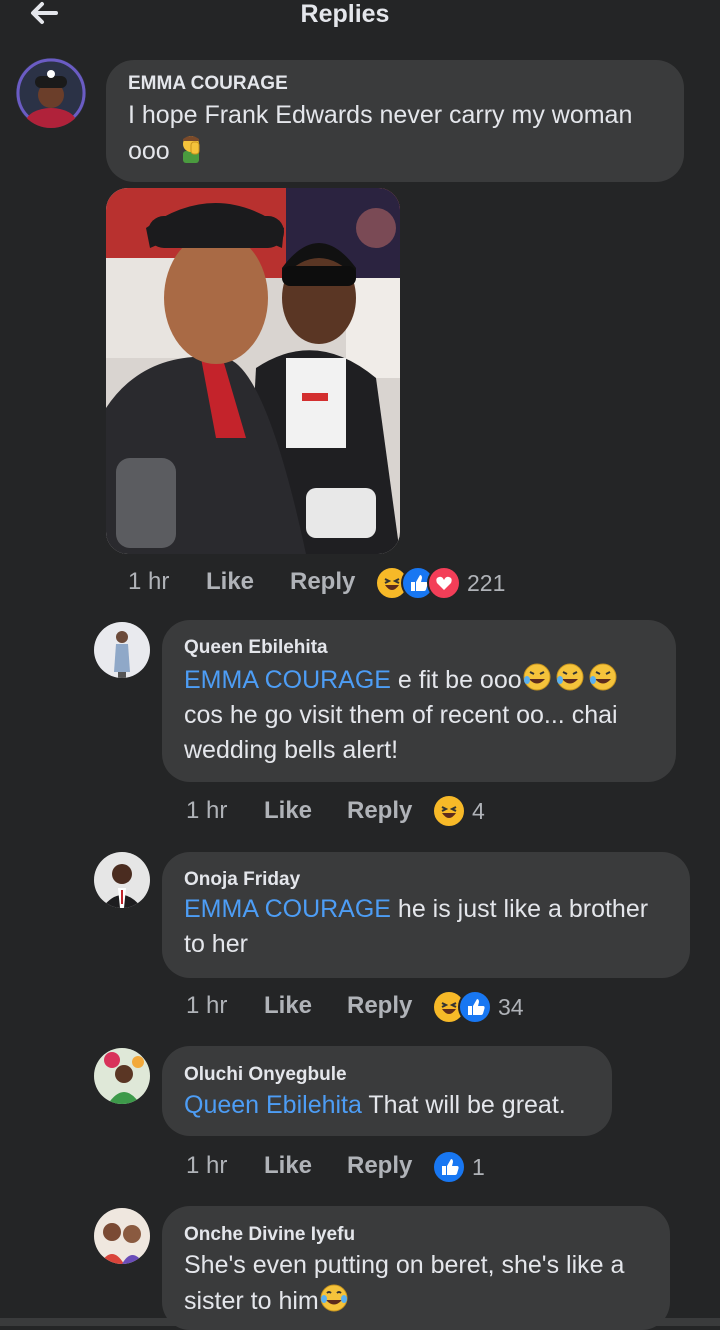 The image size is (720, 1330). I want to click on comment-author: Onoja Friday, so click(242, 880).